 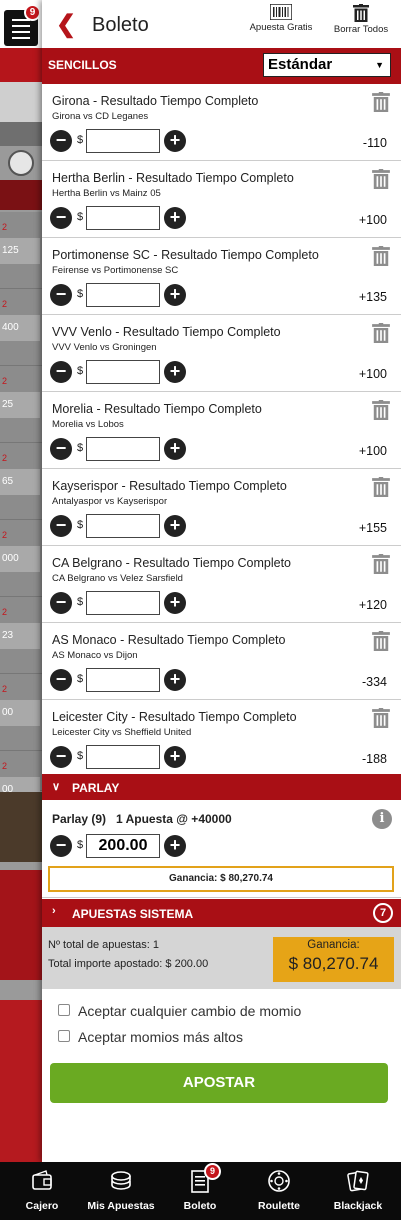 What do you see at coordinates (104, 945) in the screenshot?
I see `total-bets: Nº total de apuestas: 1` at bounding box center [104, 945].